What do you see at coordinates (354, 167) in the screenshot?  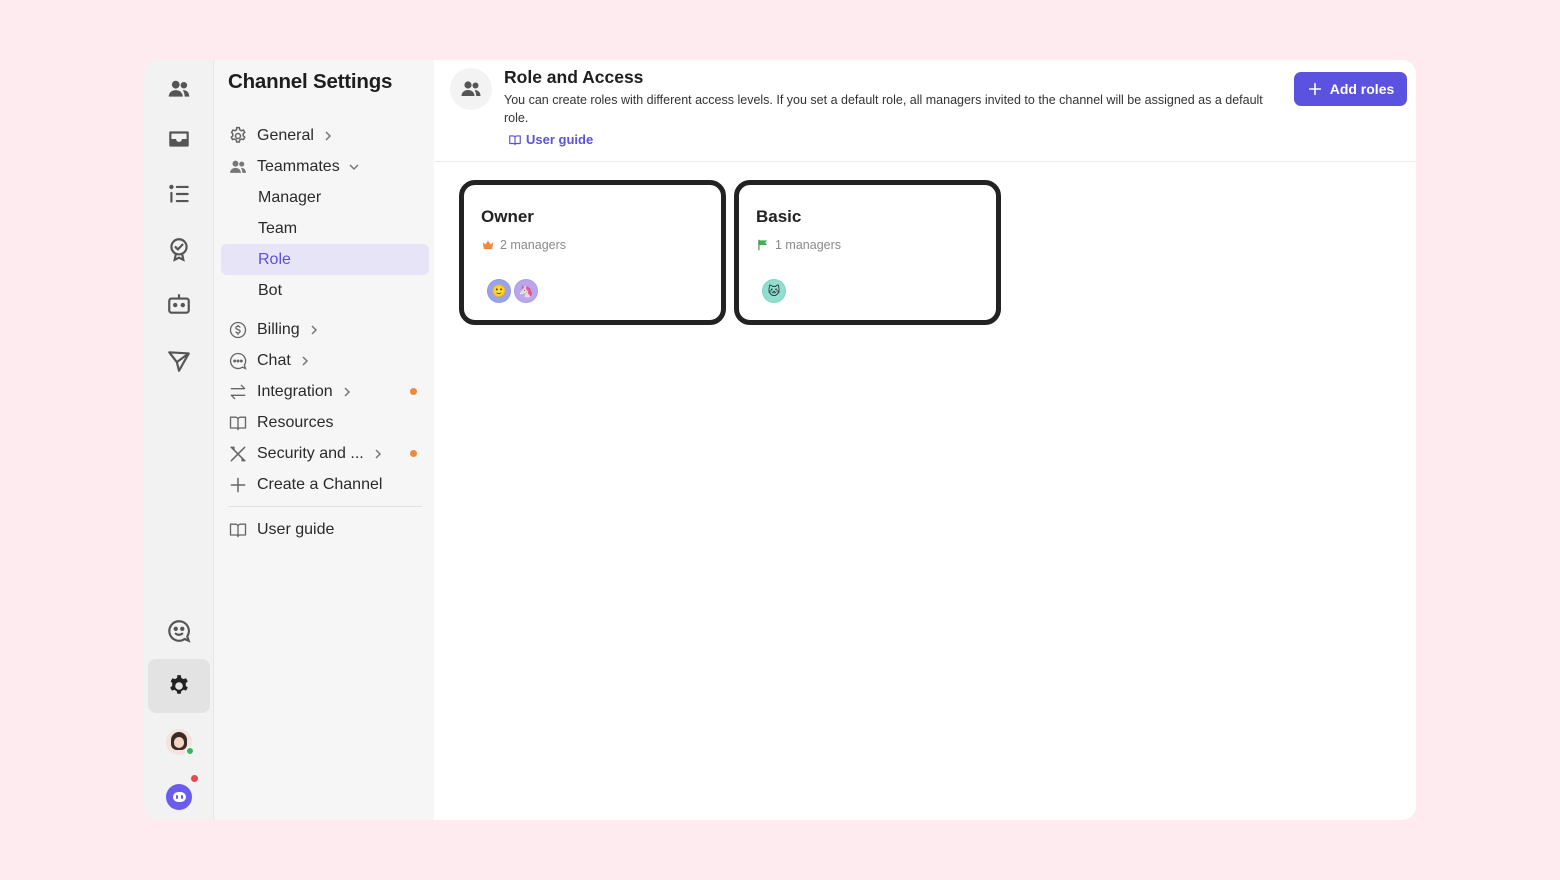 I see `chevron-down-icon` at bounding box center [354, 167].